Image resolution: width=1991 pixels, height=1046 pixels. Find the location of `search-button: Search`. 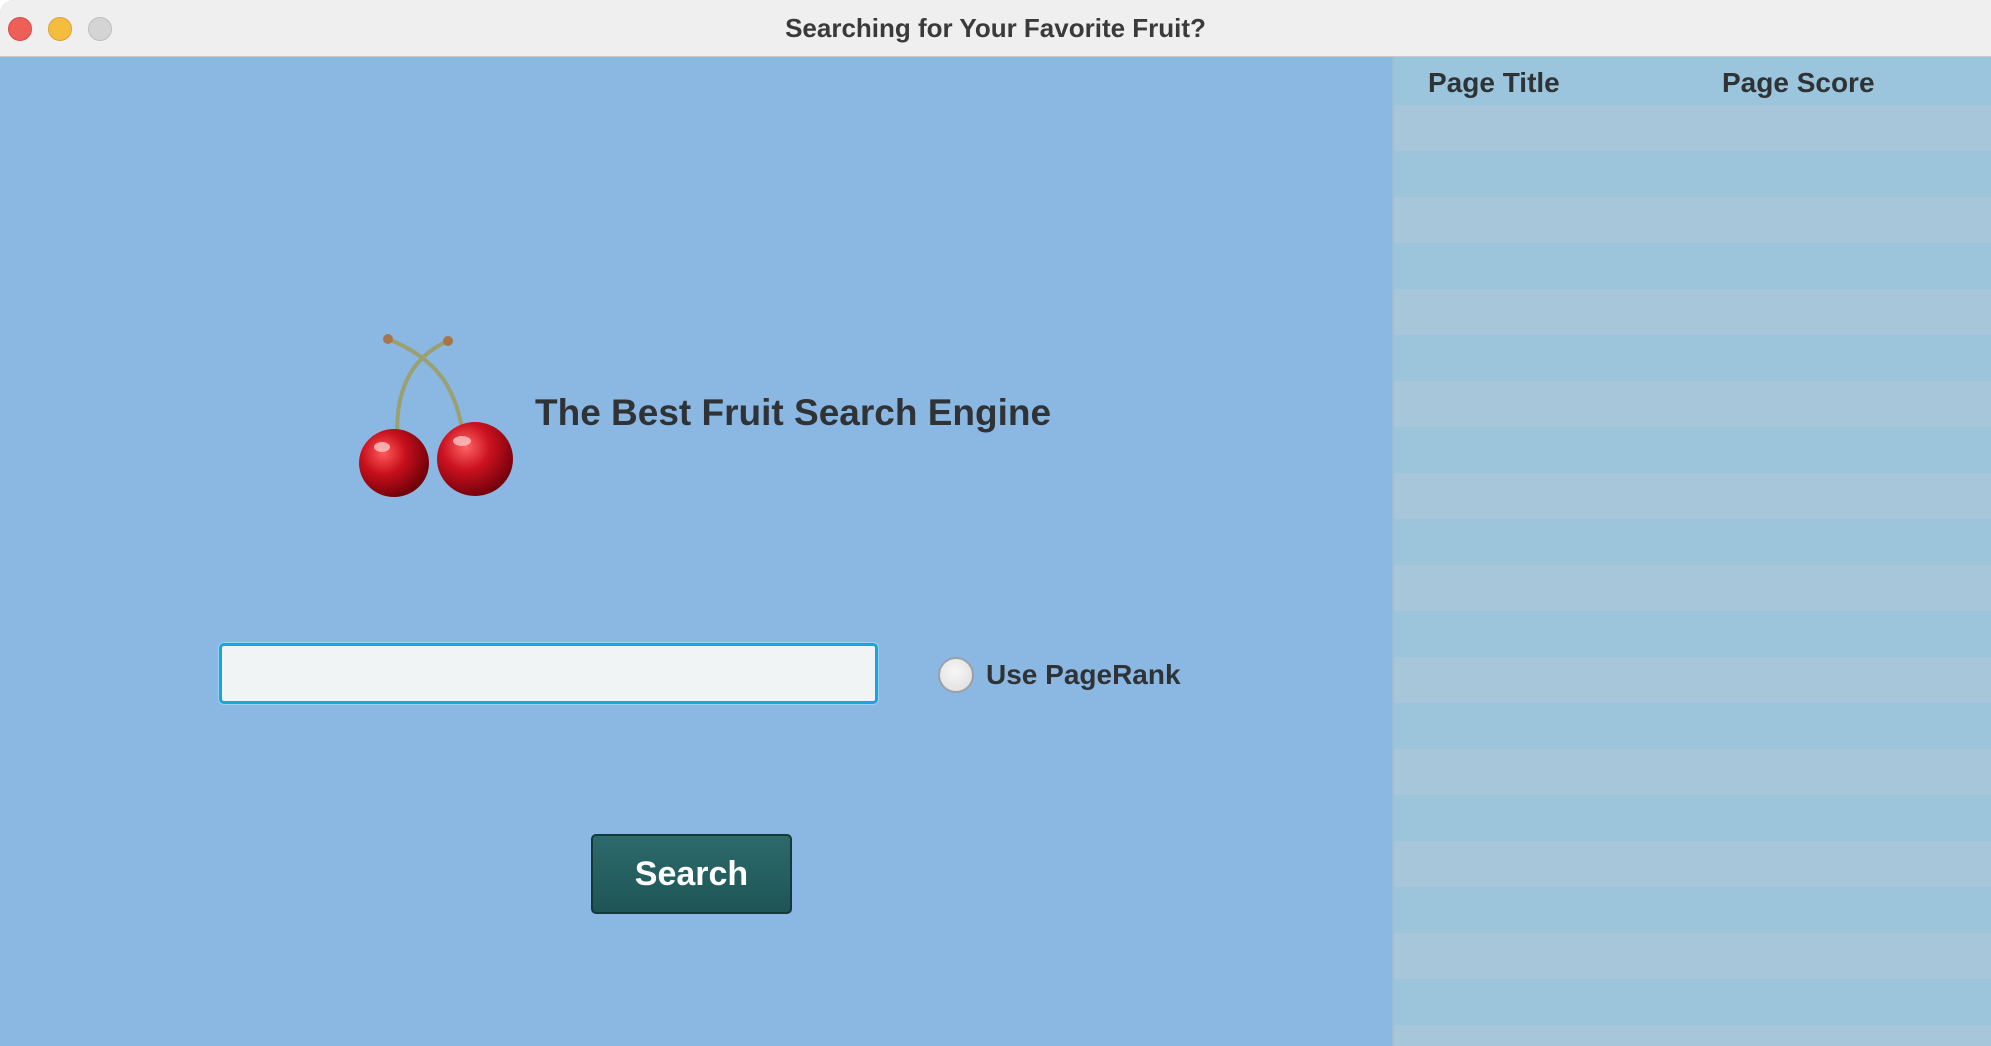

search-button: Search is located at coordinates (691, 874).